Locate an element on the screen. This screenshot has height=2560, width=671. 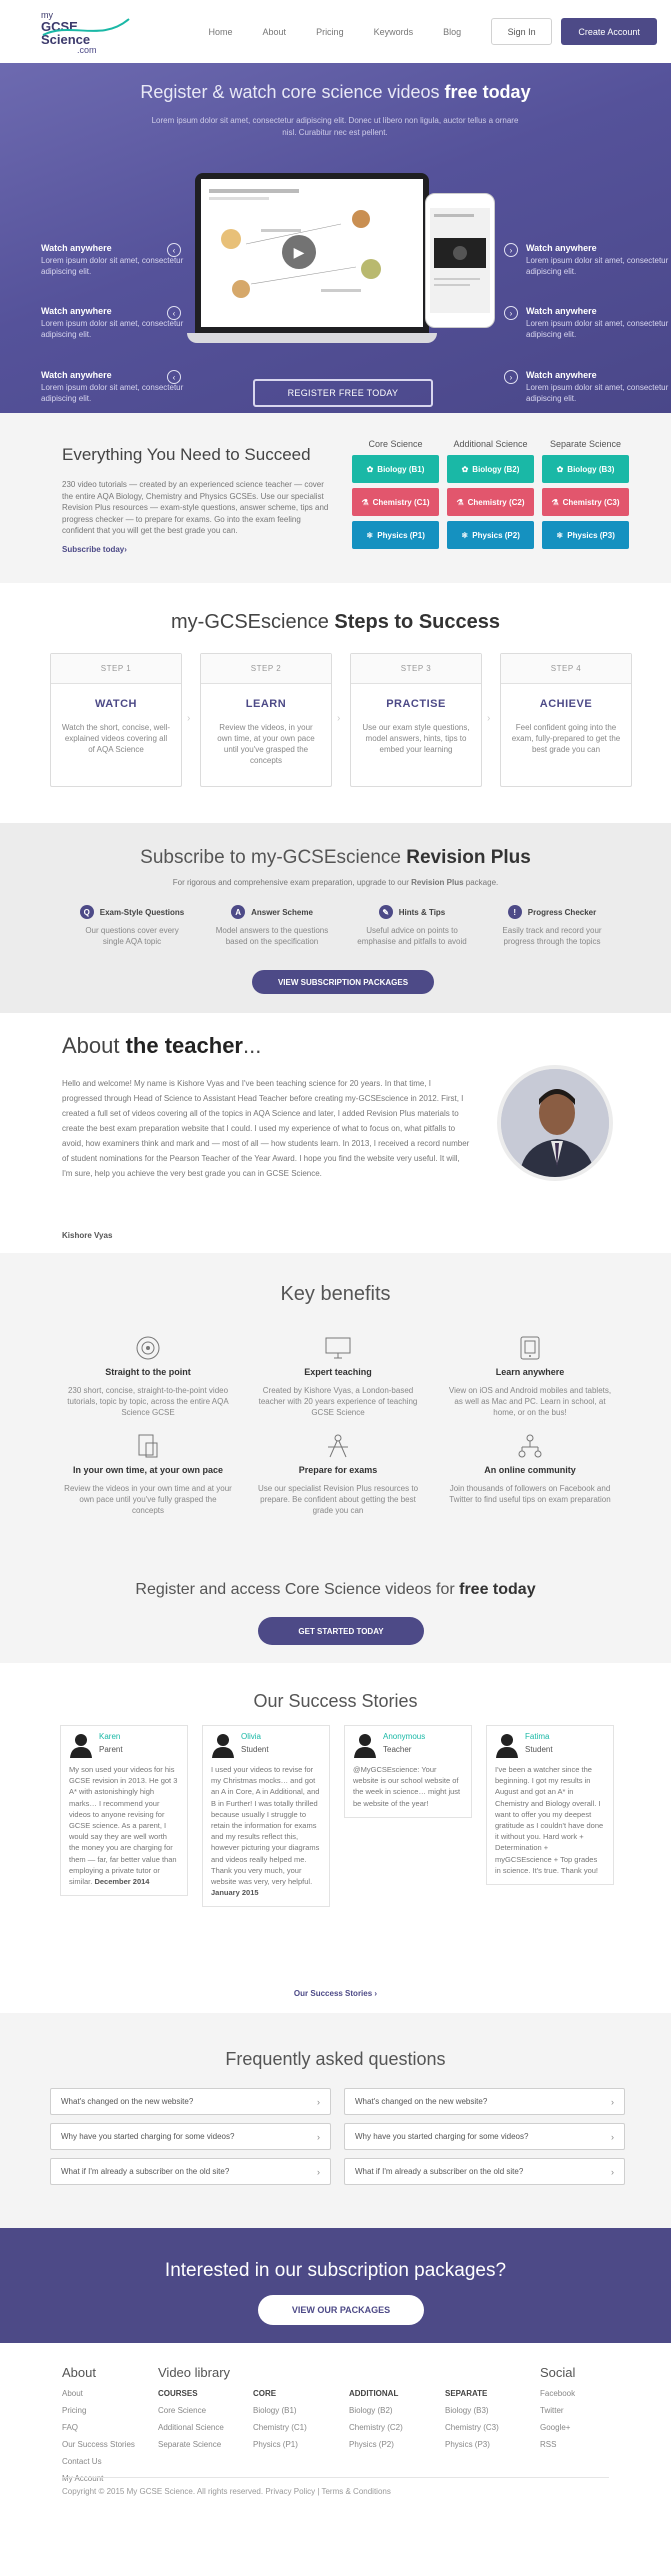
play-icon: ▶ is located at coordinates (299, 252).